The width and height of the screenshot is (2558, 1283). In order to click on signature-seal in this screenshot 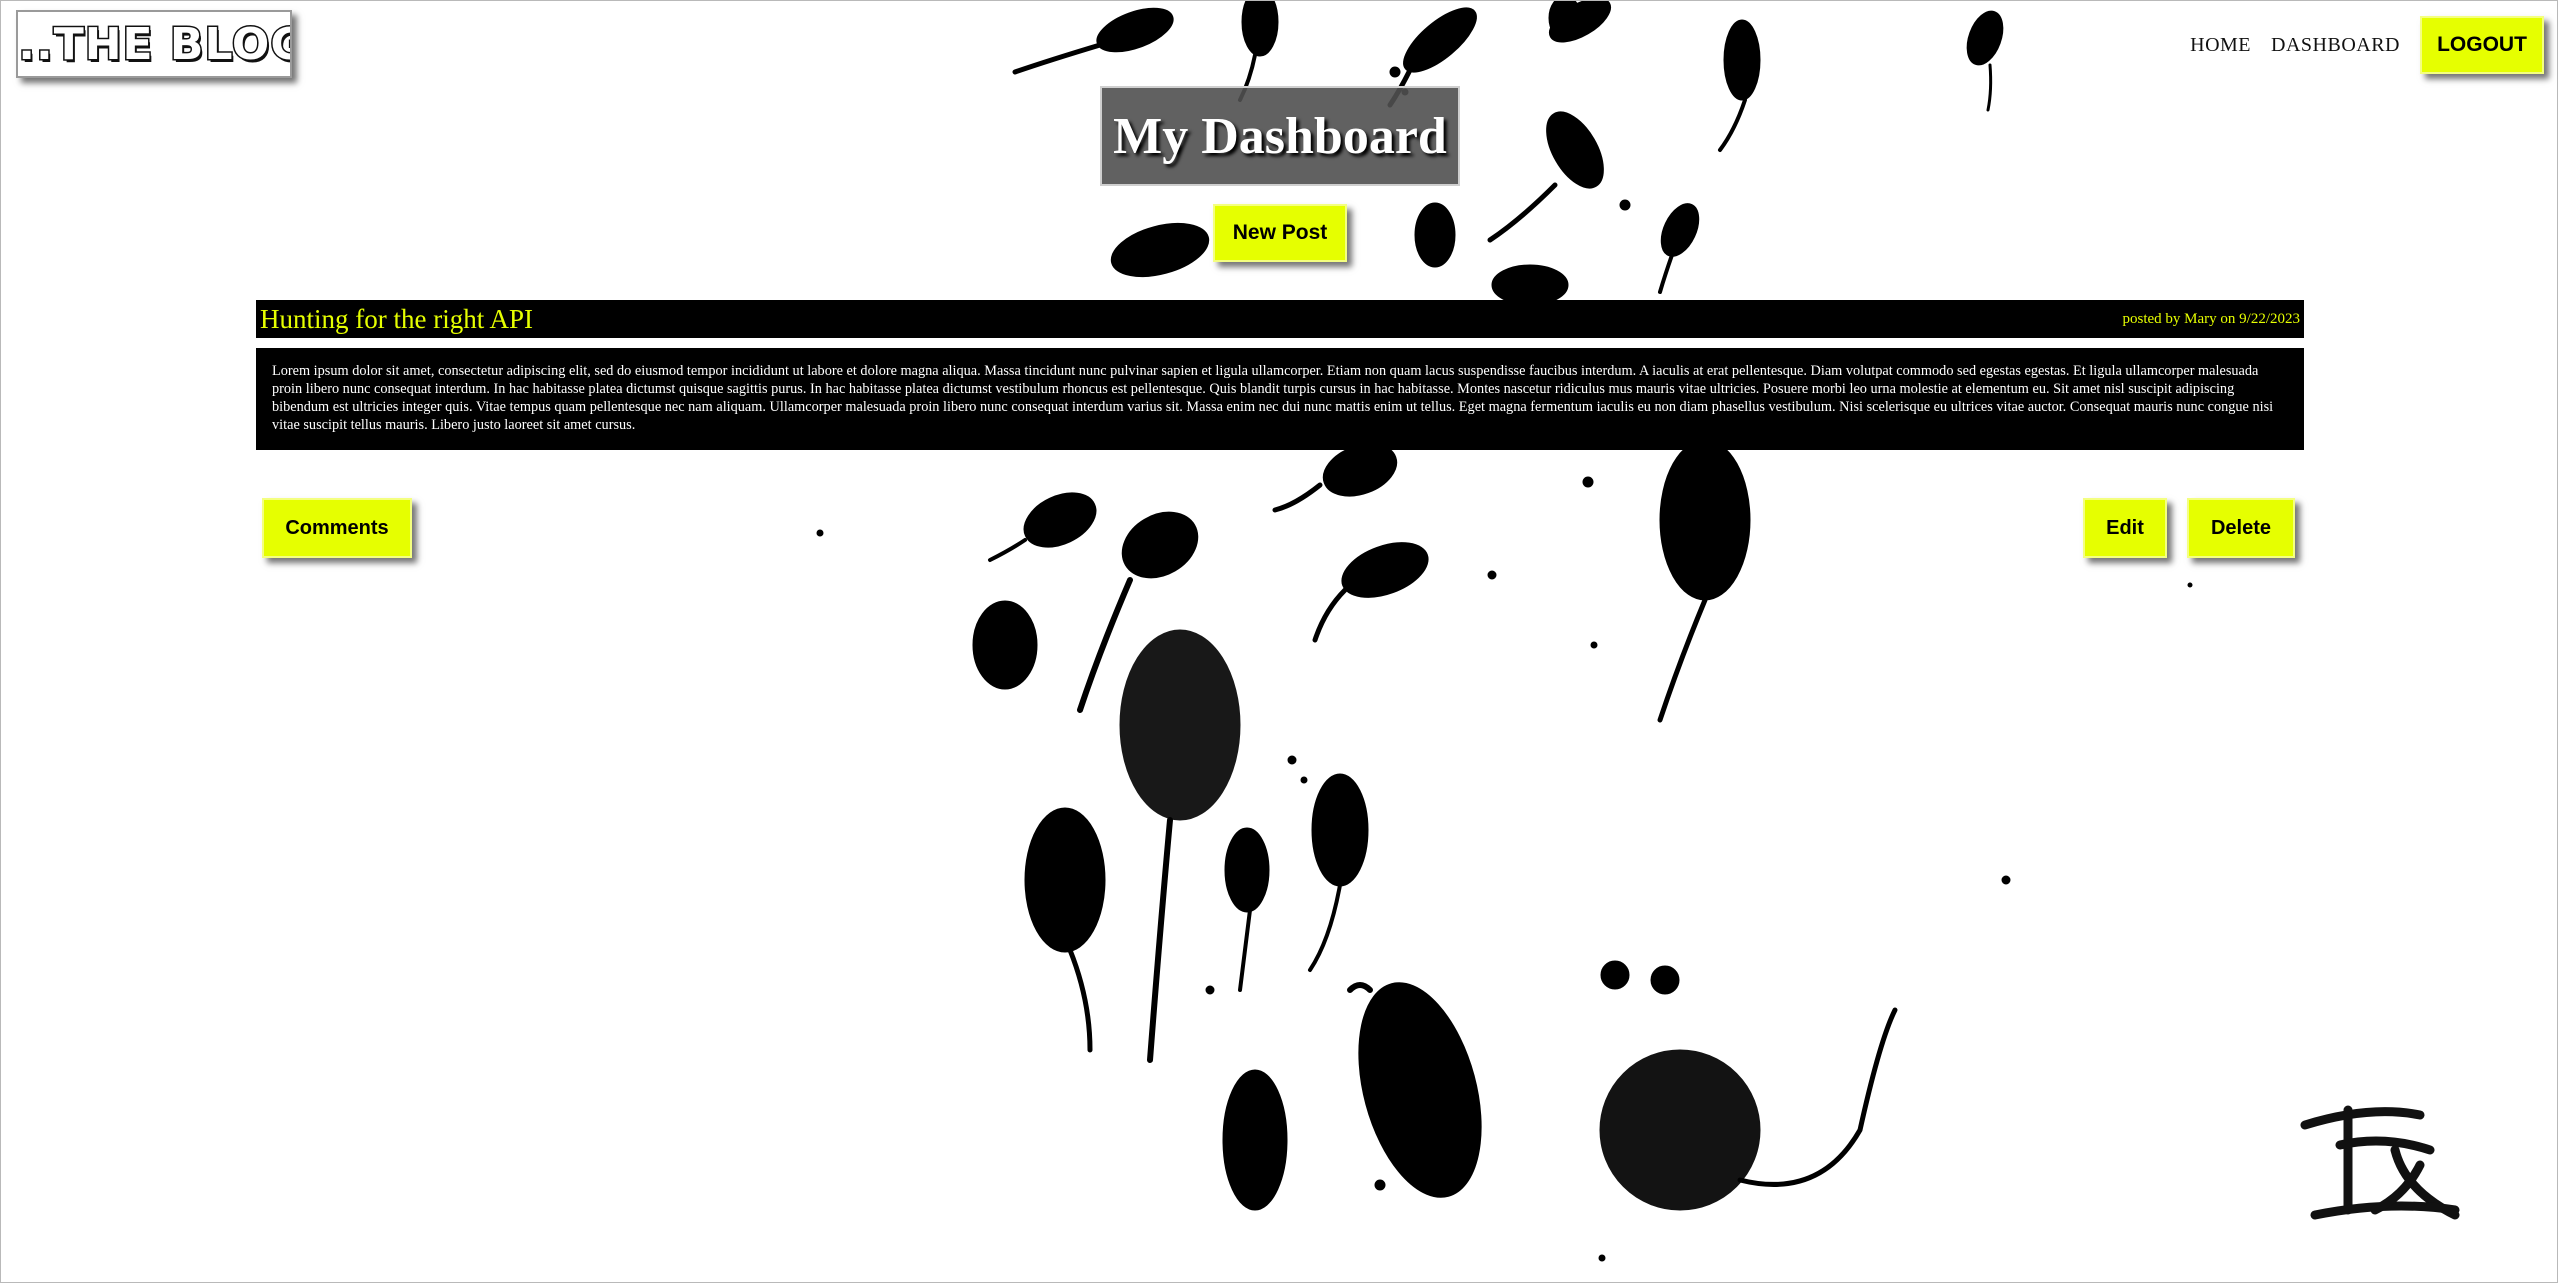, I will do `click(2380, 1162)`.